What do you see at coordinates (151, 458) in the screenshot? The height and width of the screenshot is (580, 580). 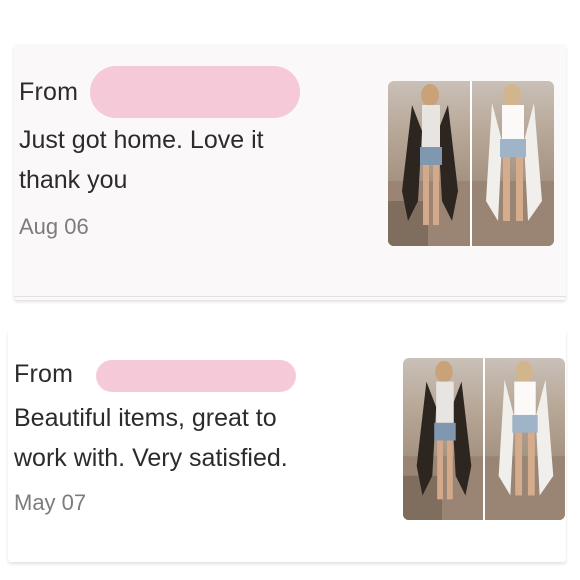 I see `review-message-line: work with. Very satisfied.` at bounding box center [151, 458].